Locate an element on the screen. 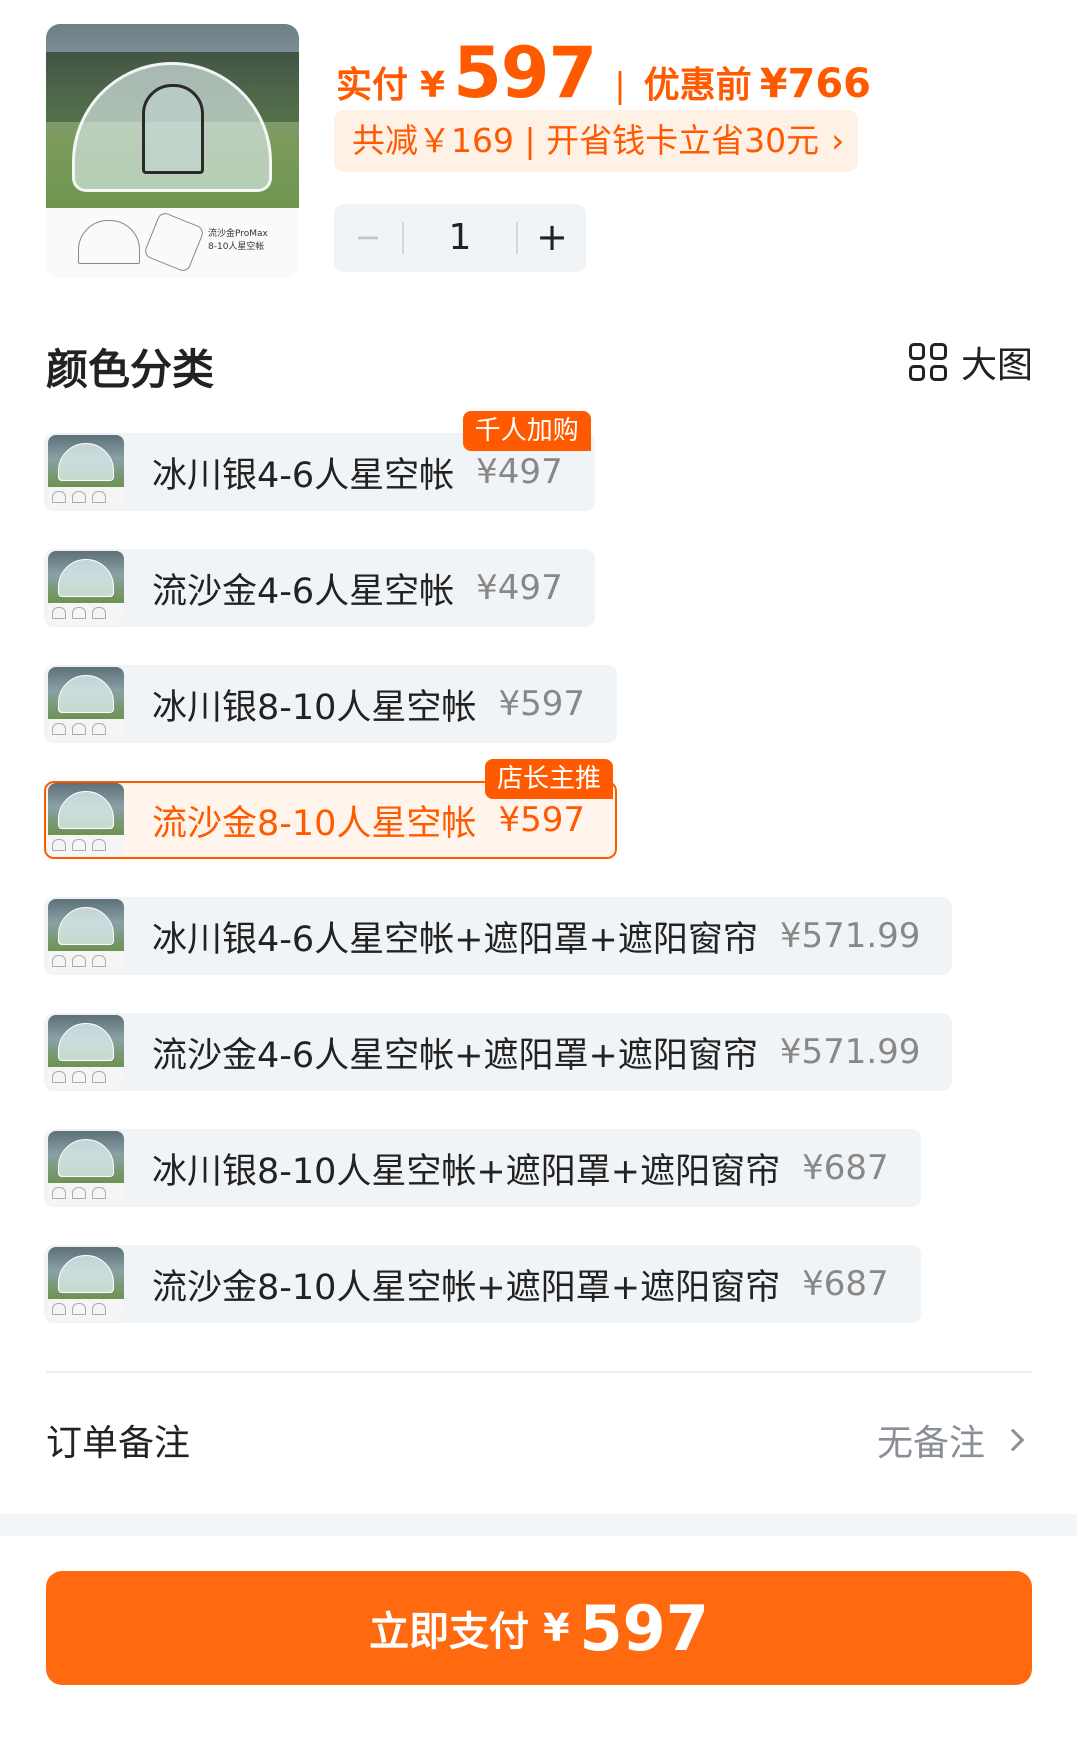 Image resolution: width=1077 pixels, height=1763 pixels. option-badge: 千人加购 is located at coordinates (526, 431).